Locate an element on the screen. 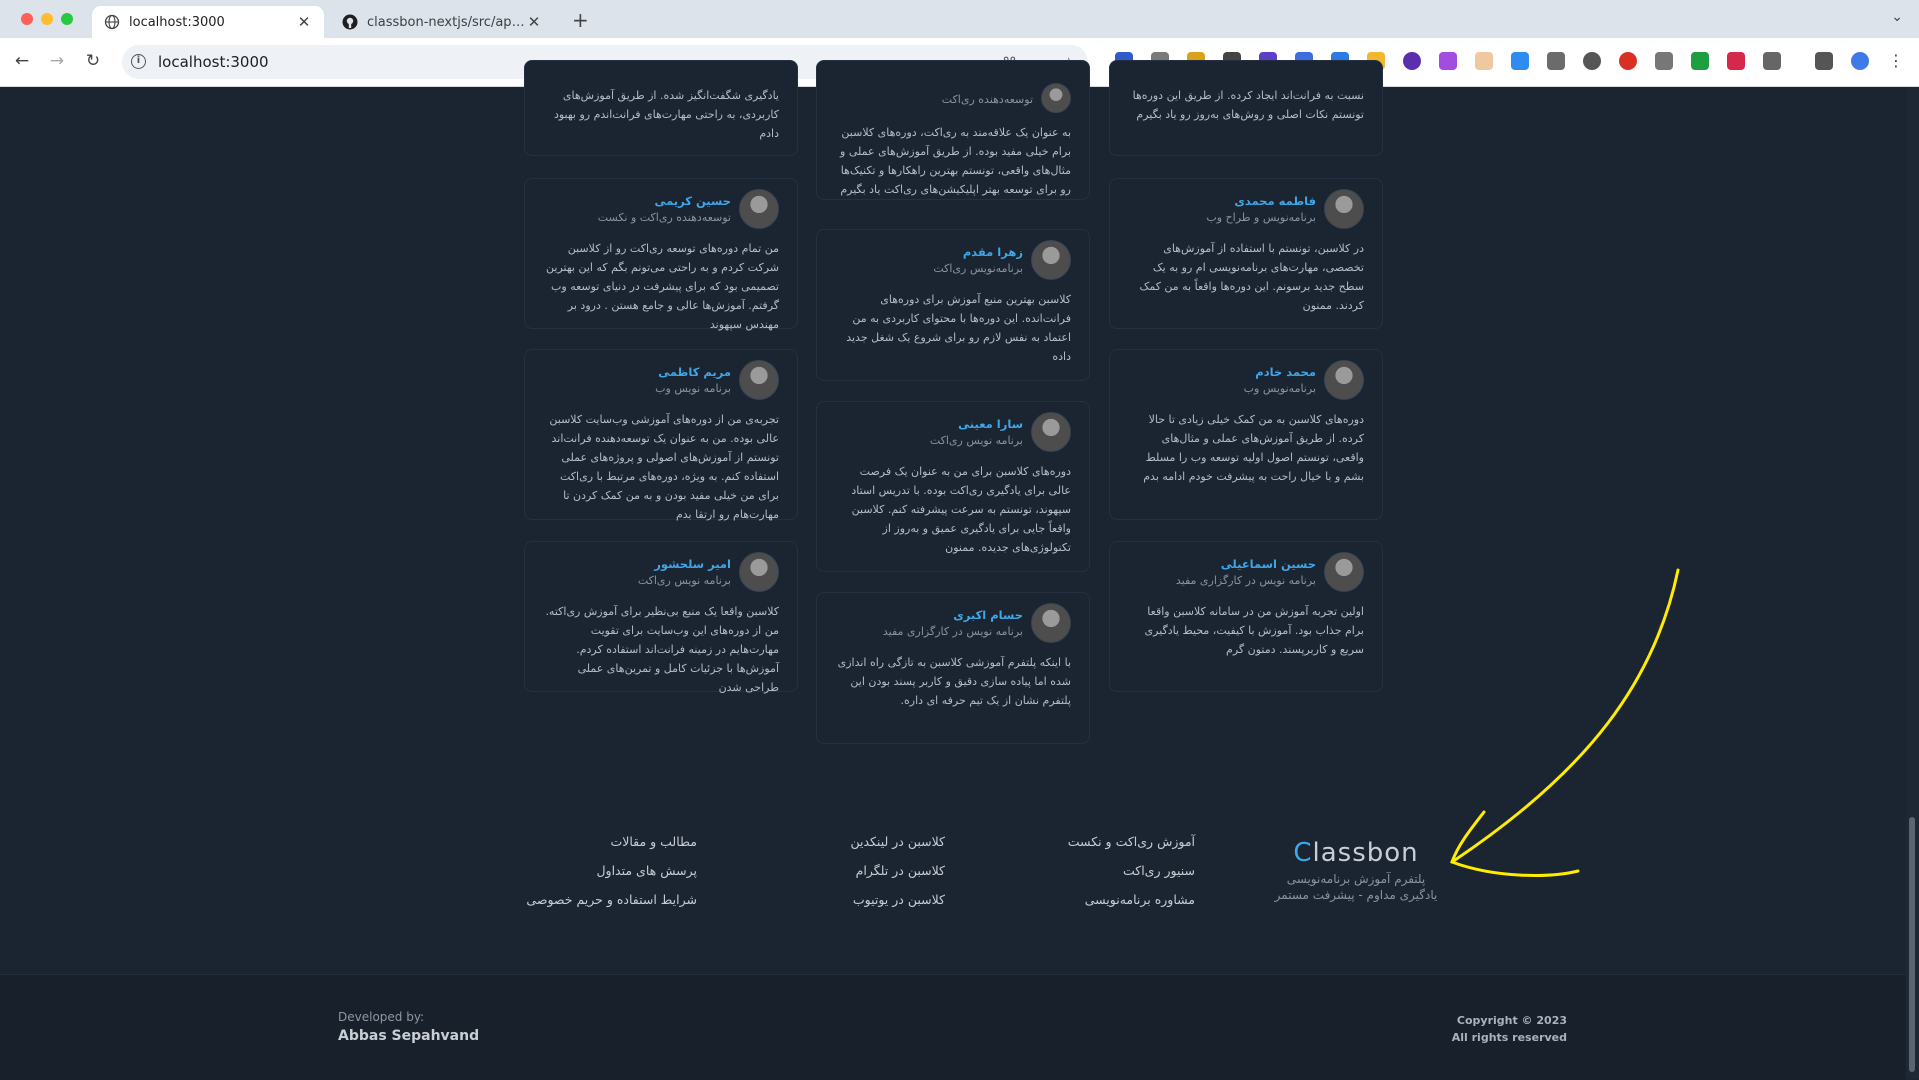  developer-name: Abbas Sepahvand is located at coordinates (409, 1036).